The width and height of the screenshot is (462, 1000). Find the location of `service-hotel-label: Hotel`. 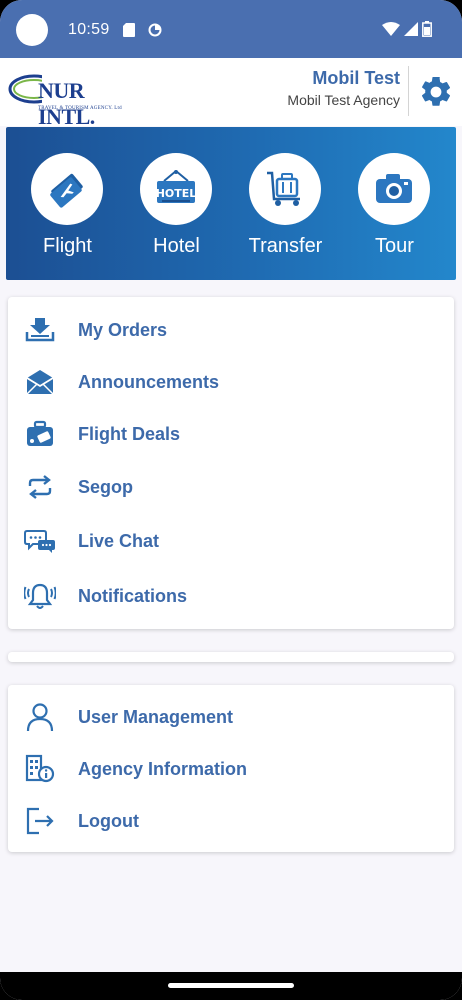

service-hotel-label: Hotel is located at coordinates (176, 246).